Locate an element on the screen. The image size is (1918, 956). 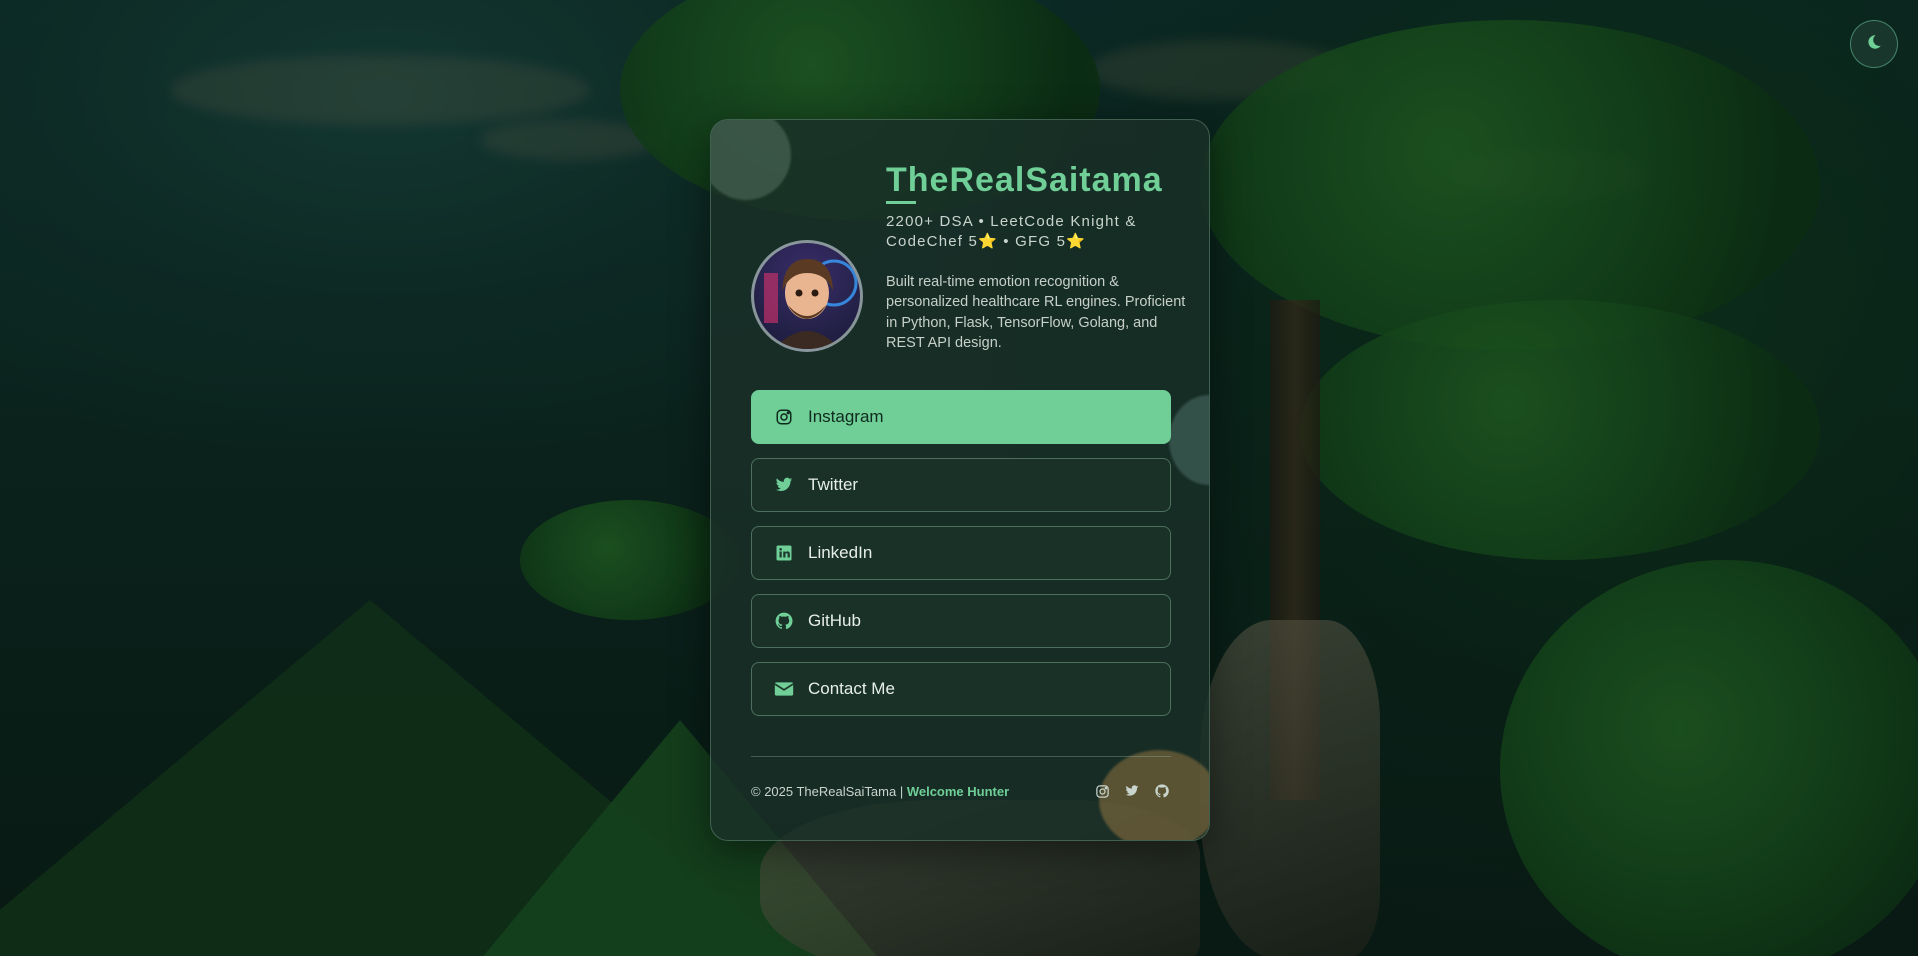
link-label: Contact Me is located at coordinates (851, 688).